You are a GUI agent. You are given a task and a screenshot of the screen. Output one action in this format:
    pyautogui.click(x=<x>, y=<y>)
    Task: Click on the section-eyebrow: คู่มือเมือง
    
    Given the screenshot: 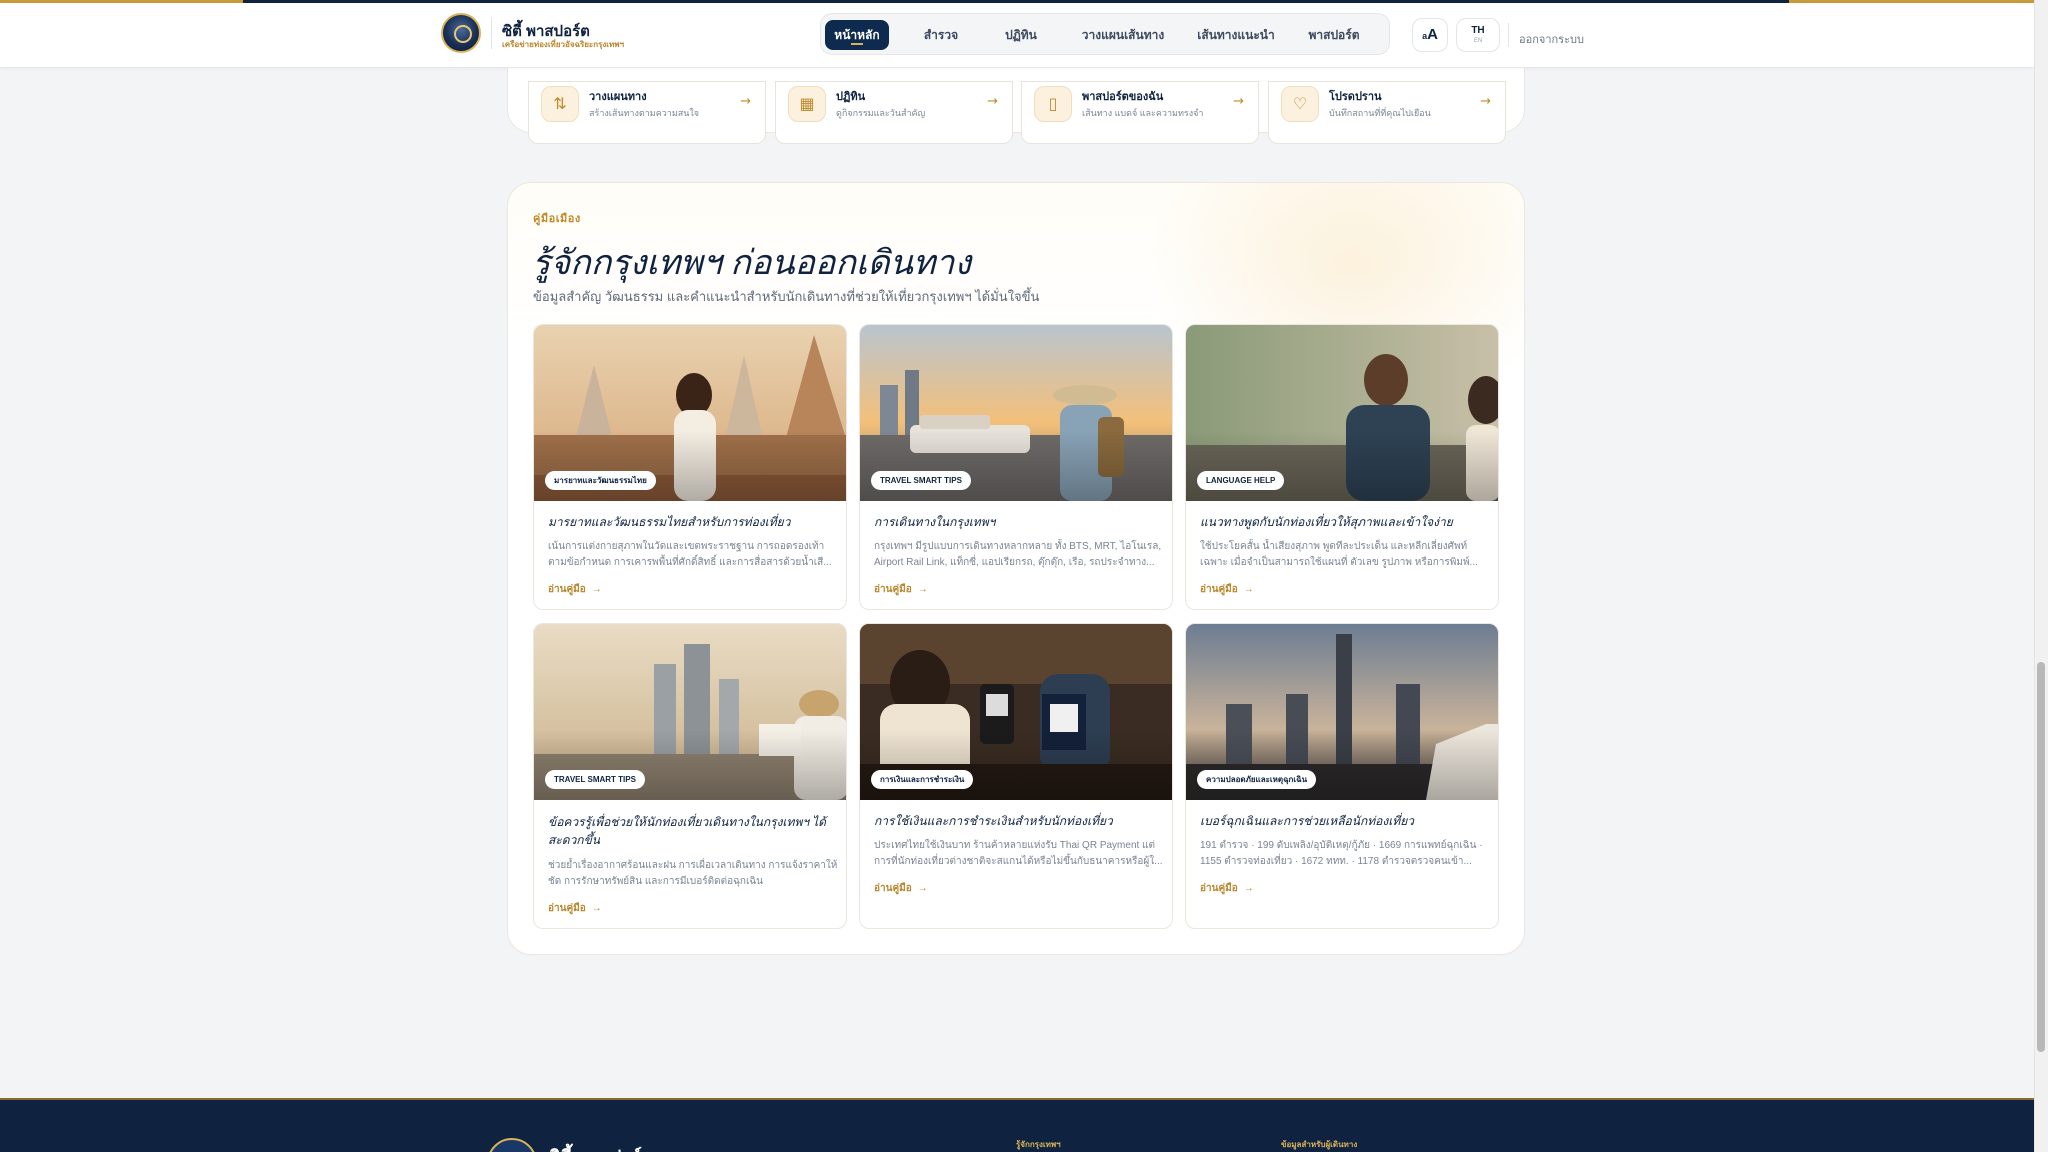 What is the action you would take?
    pyautogui.click(x=557, y=219)
    